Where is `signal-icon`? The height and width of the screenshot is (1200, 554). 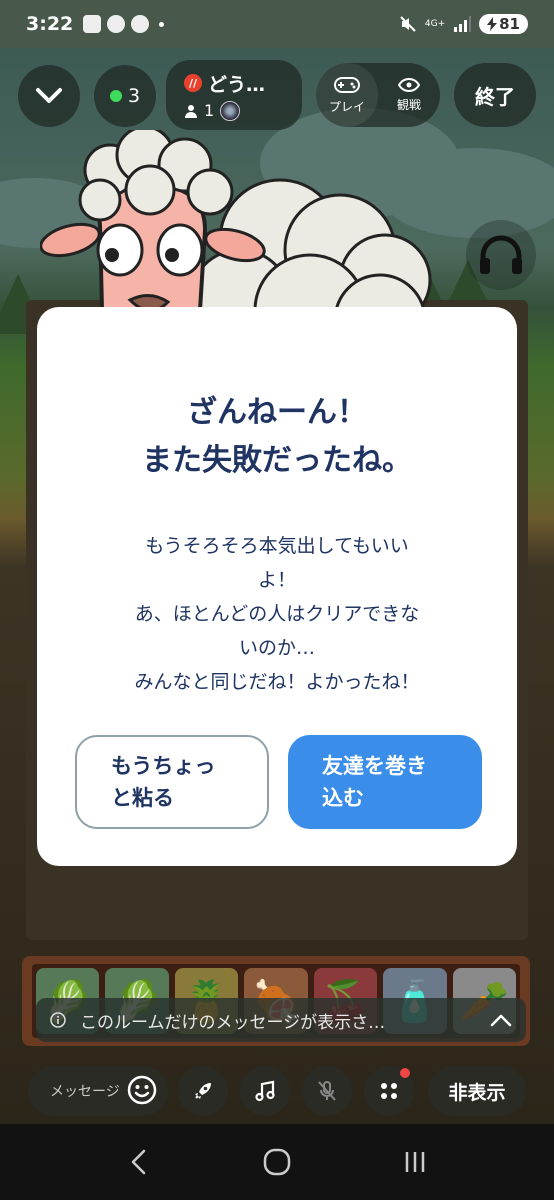 signal-icon is located at coordinates (463, 24).